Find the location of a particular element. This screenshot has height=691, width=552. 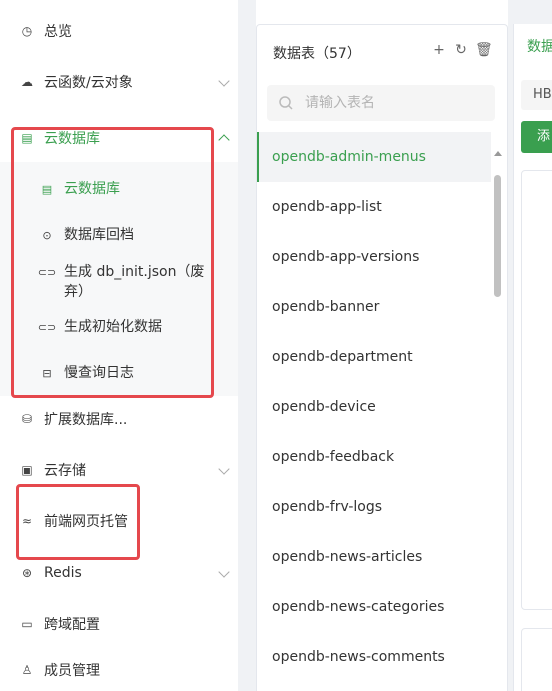

table-row: opendb-frv-logs is located at coordinates (374, 507).